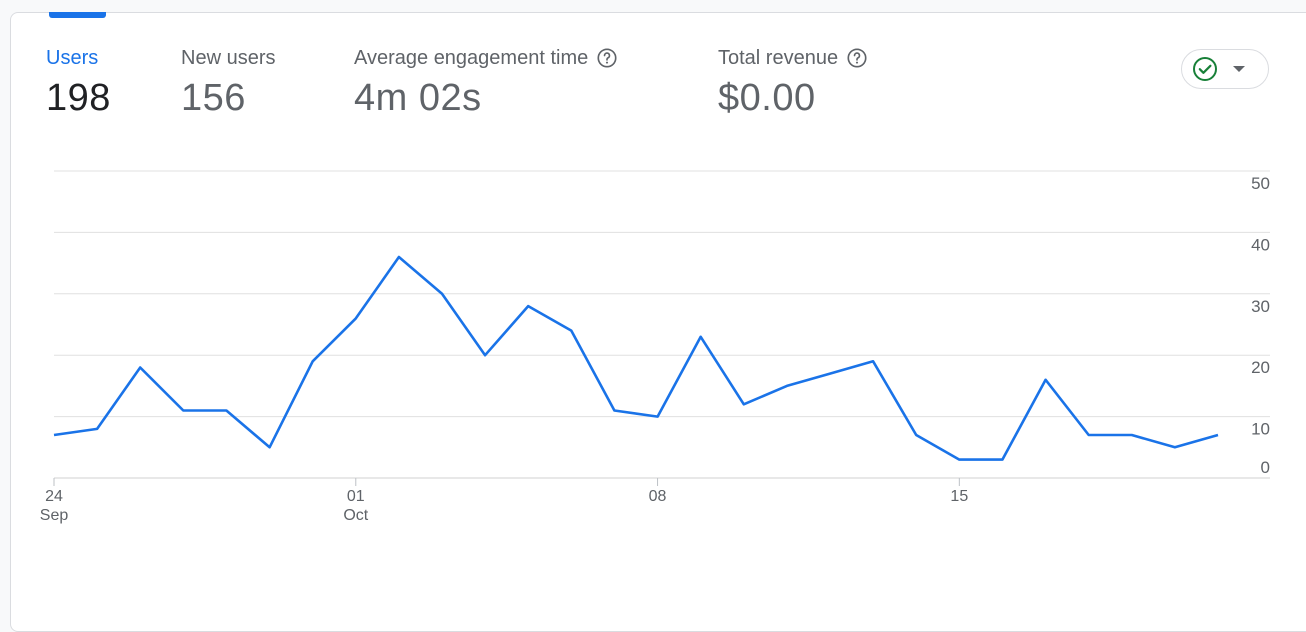 The image size is (1306, 632). I want to click on x-tick-label-day: 24, so click(54, 496).